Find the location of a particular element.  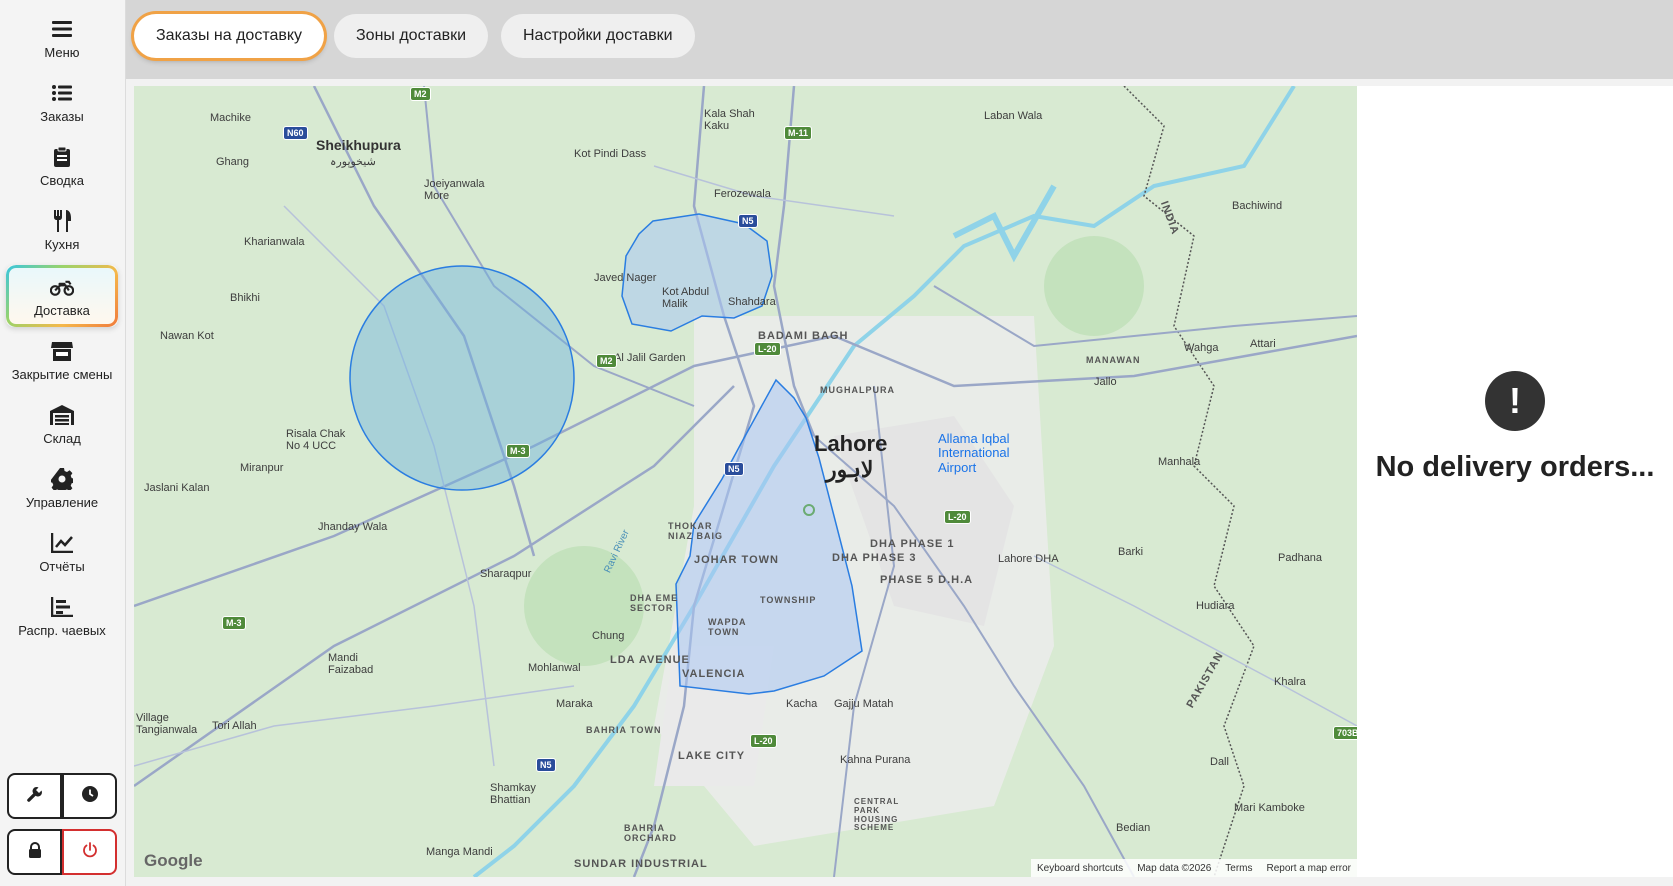

tab-delivery-zones: Зоны доставки is located at coordinates (411, 36).